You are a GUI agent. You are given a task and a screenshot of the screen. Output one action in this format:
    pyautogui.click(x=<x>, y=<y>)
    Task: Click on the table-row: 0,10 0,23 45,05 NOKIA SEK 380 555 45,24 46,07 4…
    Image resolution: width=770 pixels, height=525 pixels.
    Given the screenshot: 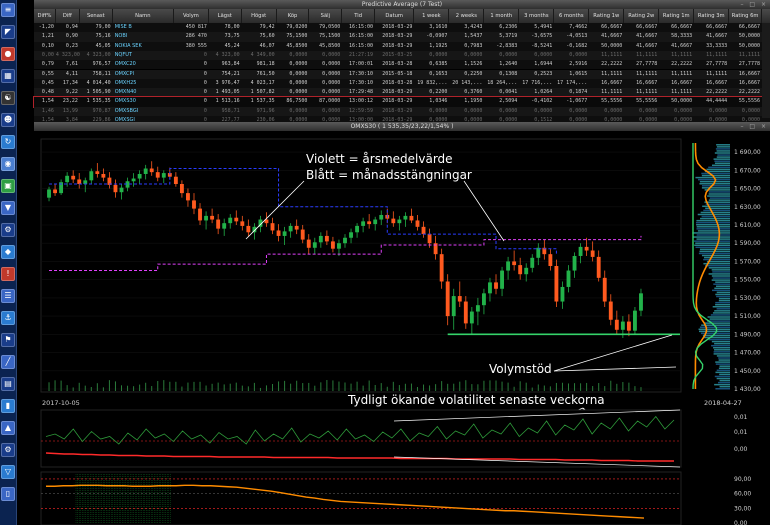 What is the action you would take?
    pyautogui.click(x=402, y=46)
    